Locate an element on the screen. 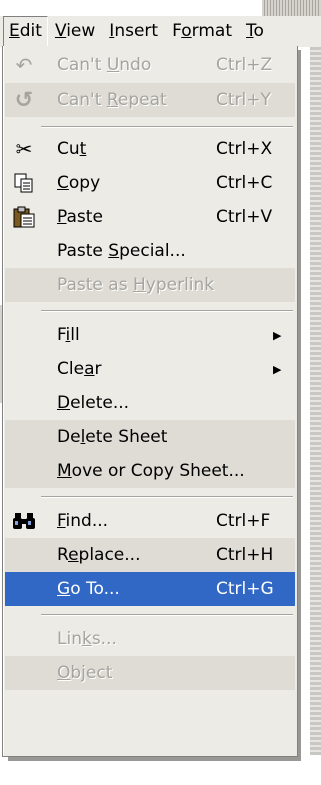  menu-view-mnemonic: V is located at coordinates (60, 31).